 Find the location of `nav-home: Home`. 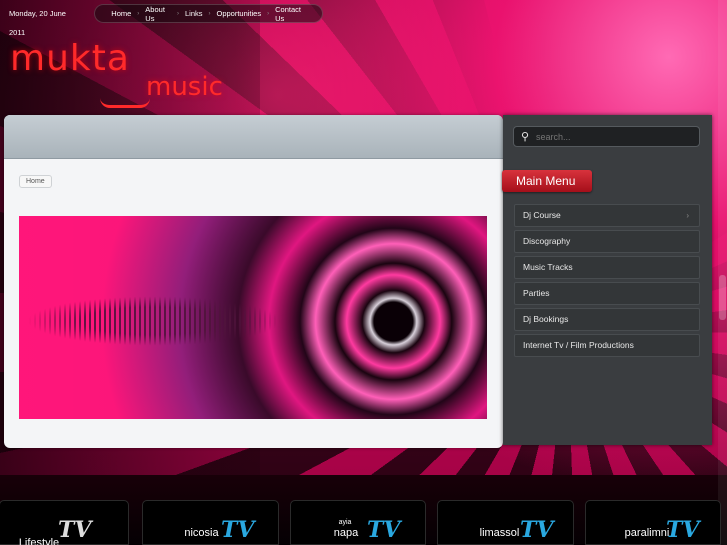

nav-home: Home is located at coordinates (121, 13).